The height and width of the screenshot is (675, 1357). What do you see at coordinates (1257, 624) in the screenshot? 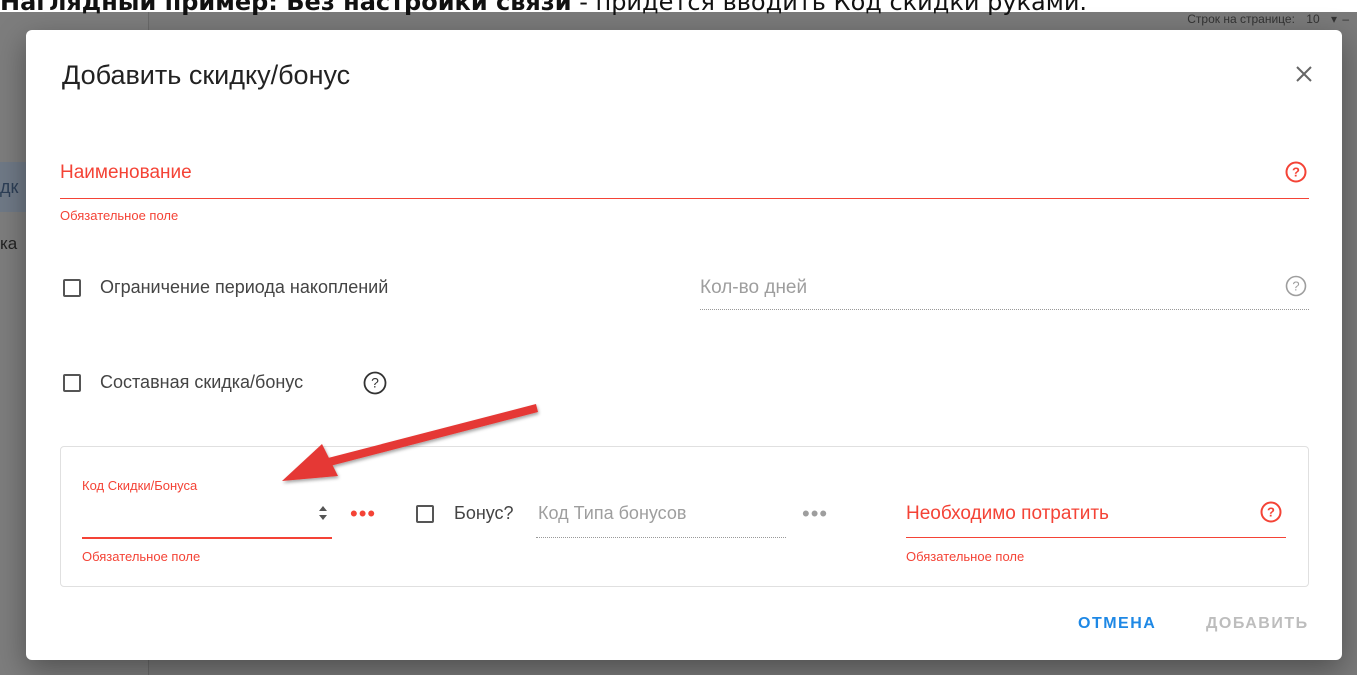
I see `add-button: ДОБАВИТЬ` at bounding box center [1257, 624].